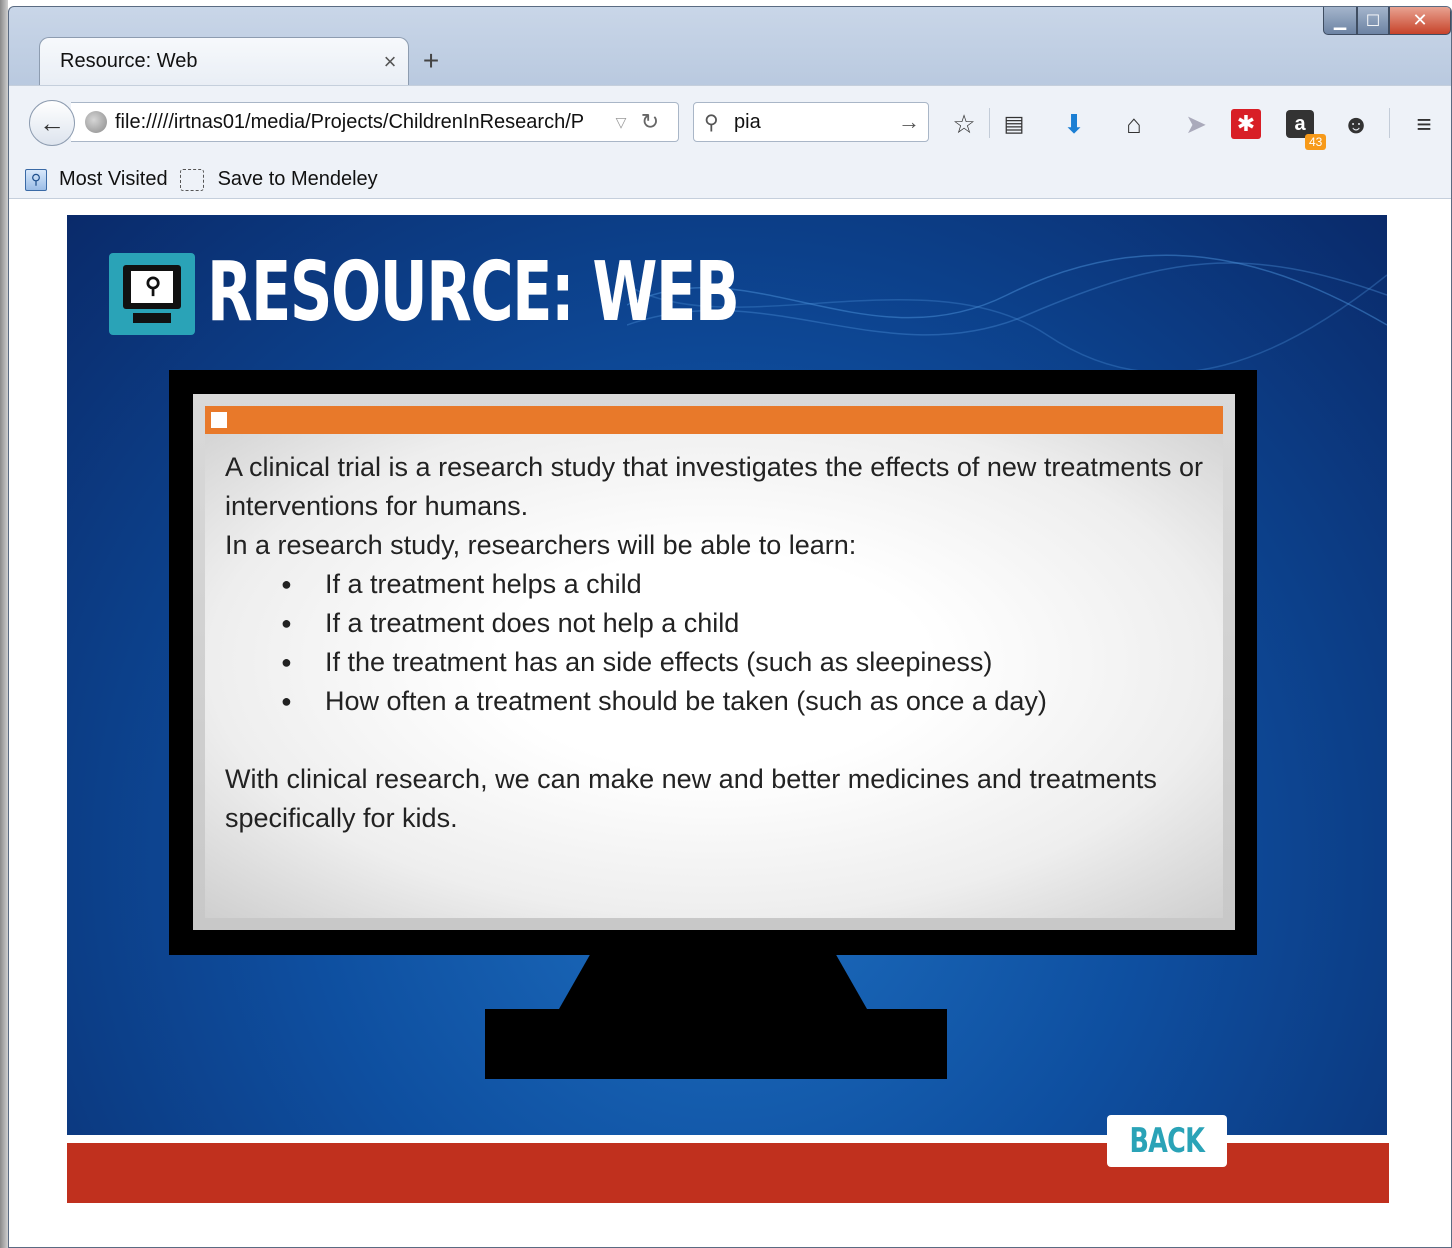  I want to click on browser-tab: Resource: Web ×, so click(224, 61).